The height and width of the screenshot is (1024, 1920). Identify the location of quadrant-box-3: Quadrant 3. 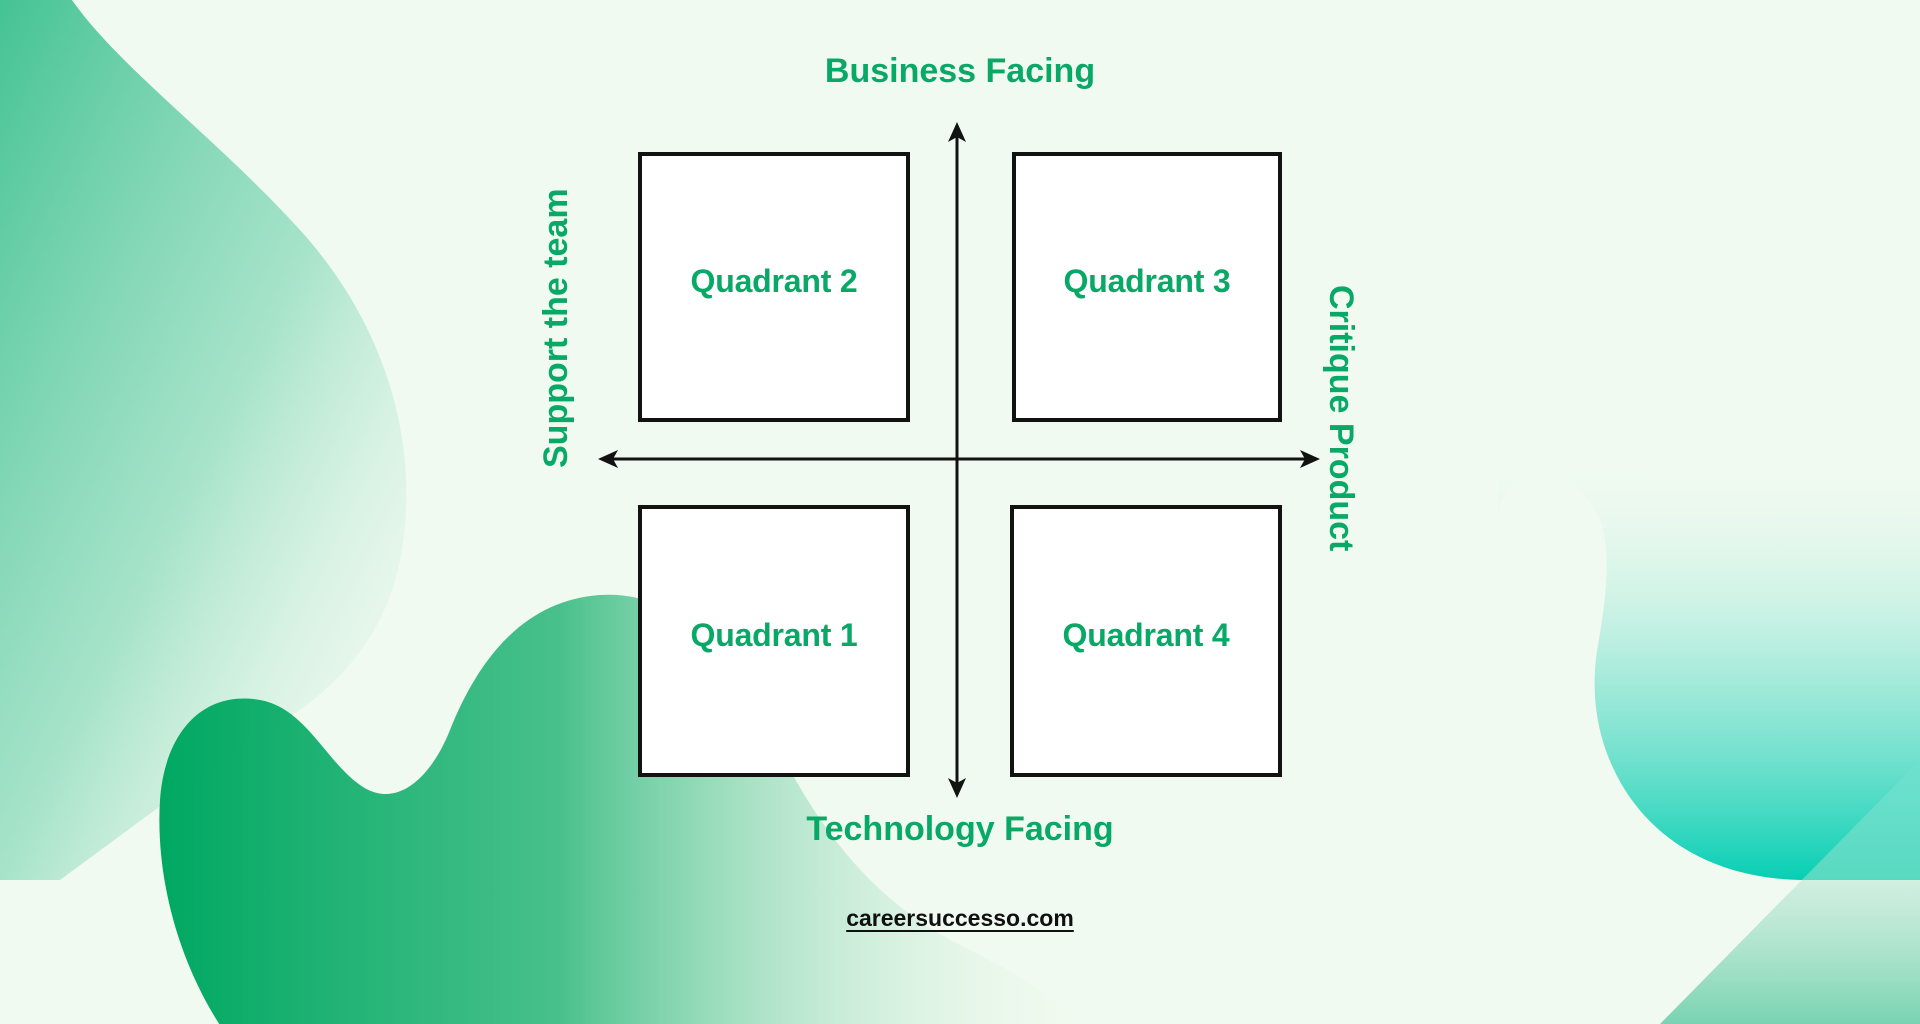
(1147, 287).